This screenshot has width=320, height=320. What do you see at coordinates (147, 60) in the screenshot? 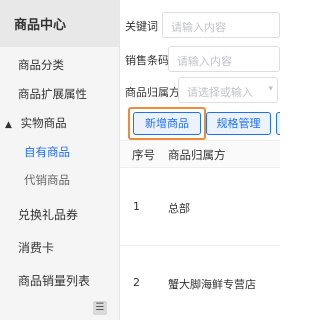
I see `barcode-label: 销售条码` at bounding box center [147, 60].